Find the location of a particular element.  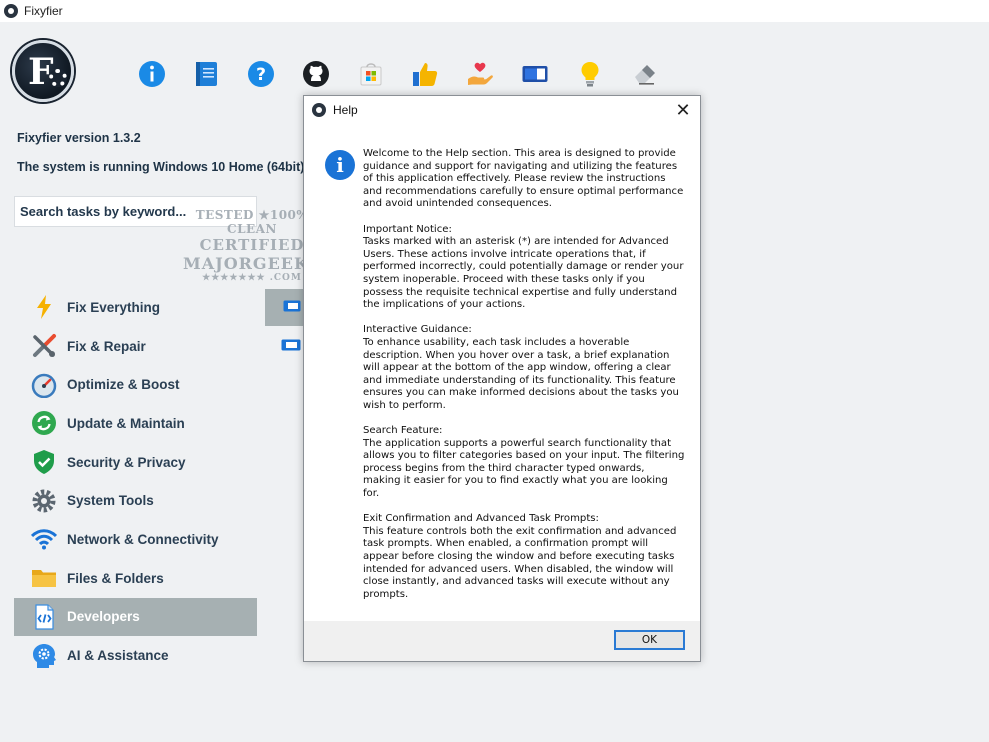

sidebar-item-label: Update & Maintain is located at coordinates (126, 423).